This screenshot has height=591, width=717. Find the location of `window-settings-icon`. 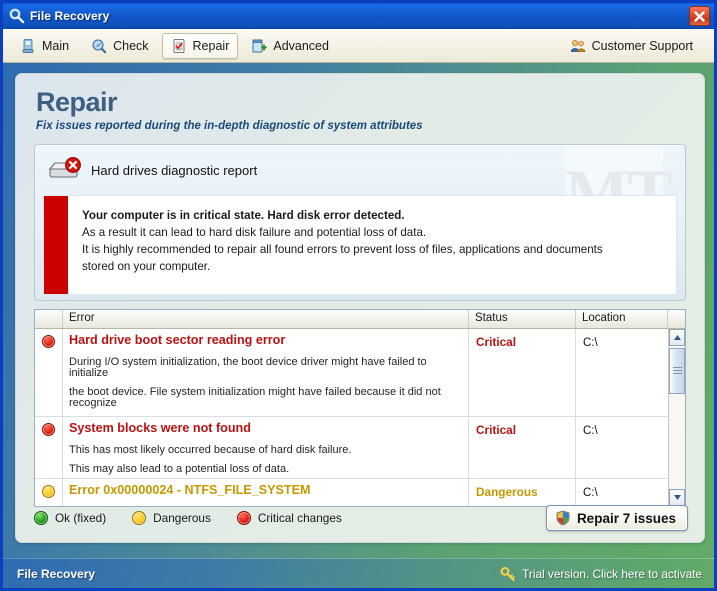

window-settings-icon is located at coordinates (259, 46).